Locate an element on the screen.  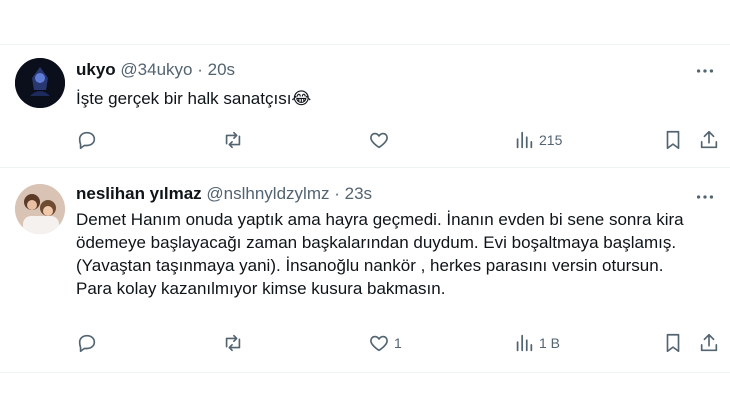
bookmark-button is located at coordinates (673, 343).